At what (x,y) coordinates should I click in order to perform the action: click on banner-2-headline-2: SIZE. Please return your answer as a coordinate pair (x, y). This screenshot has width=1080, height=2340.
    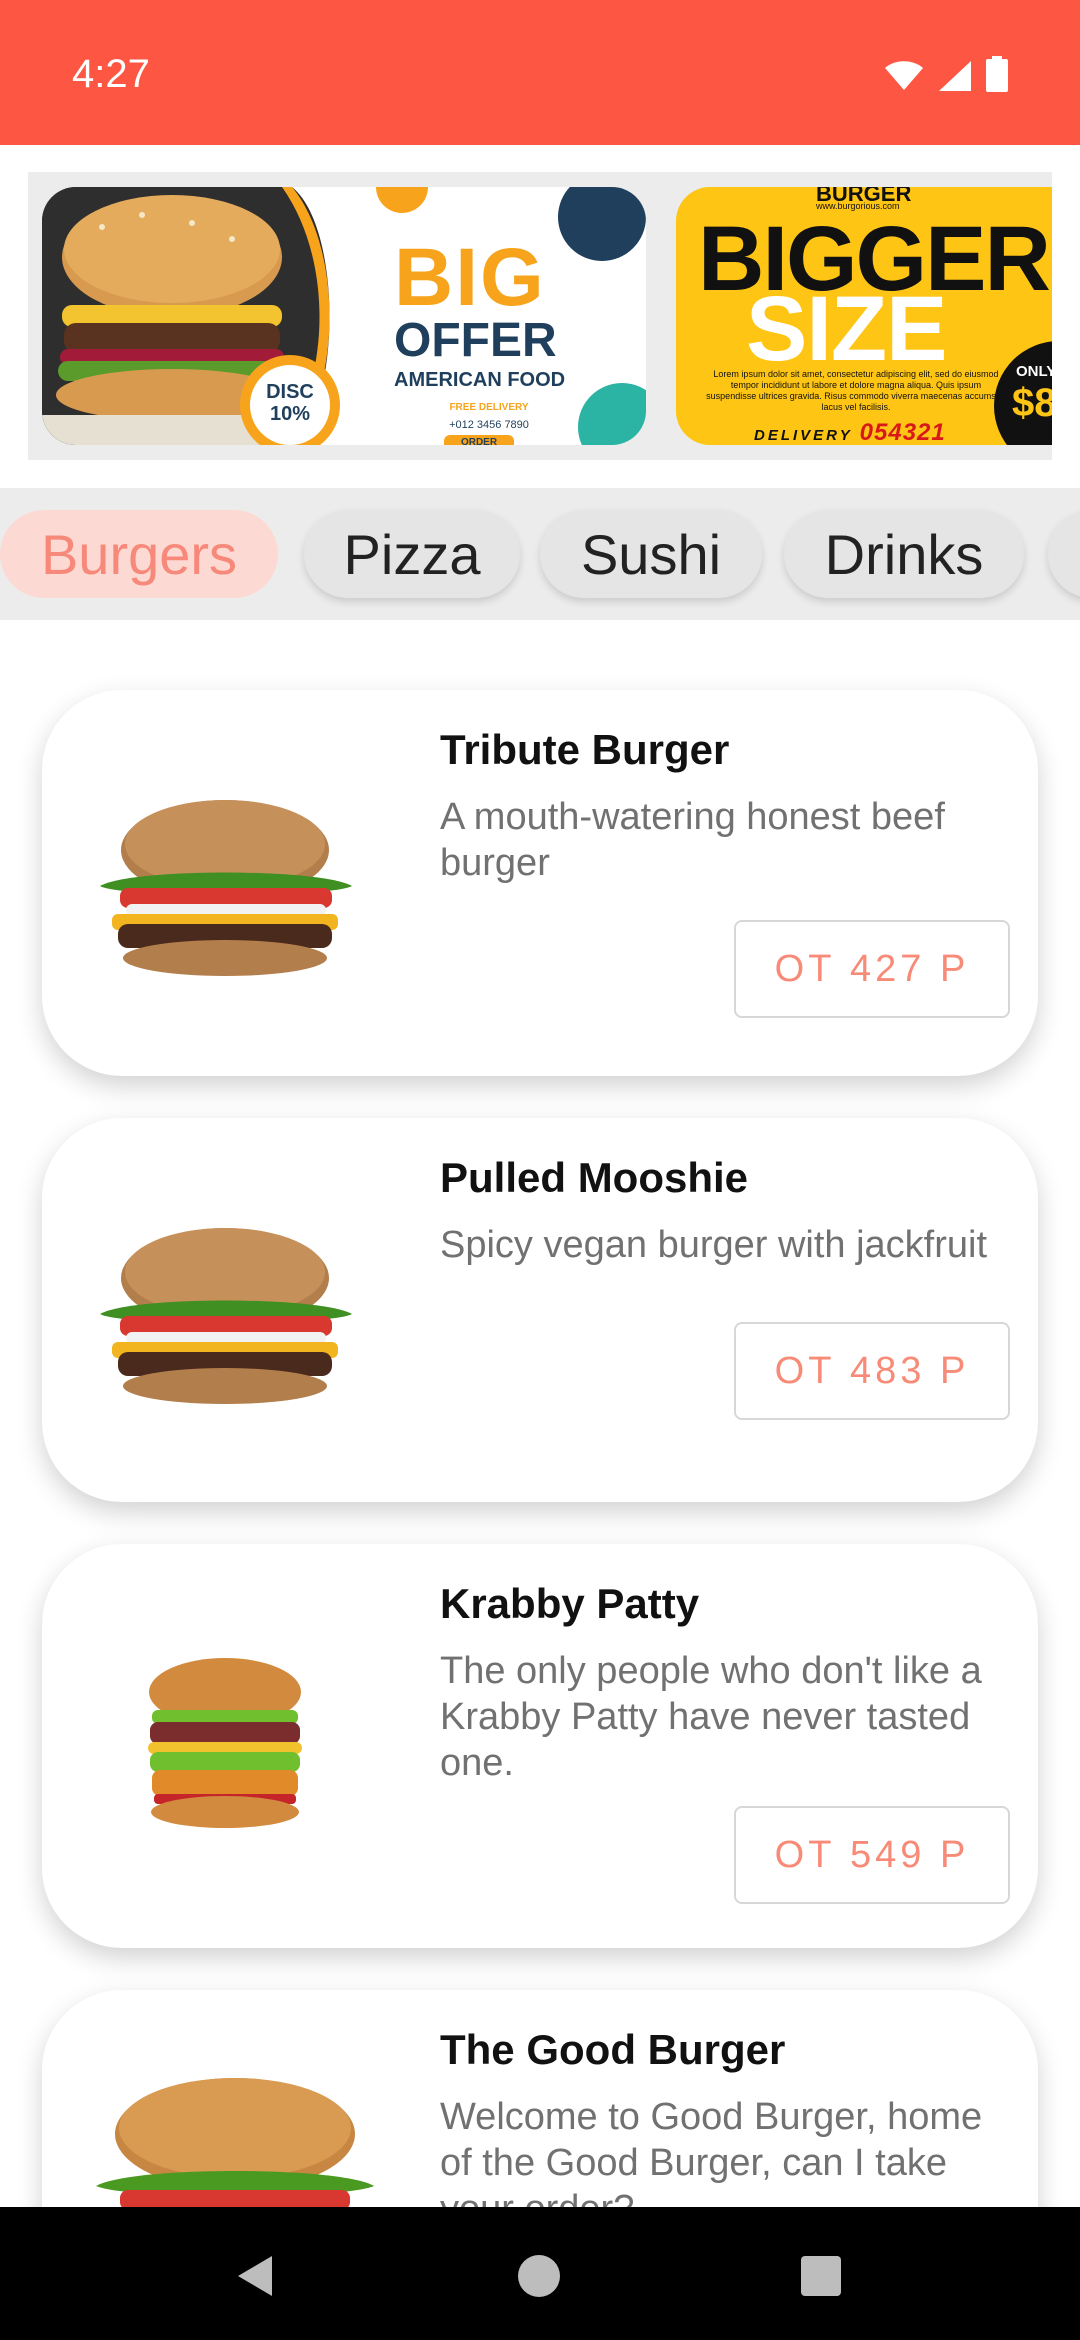
    Looking at the image, I should click on (846, 329).